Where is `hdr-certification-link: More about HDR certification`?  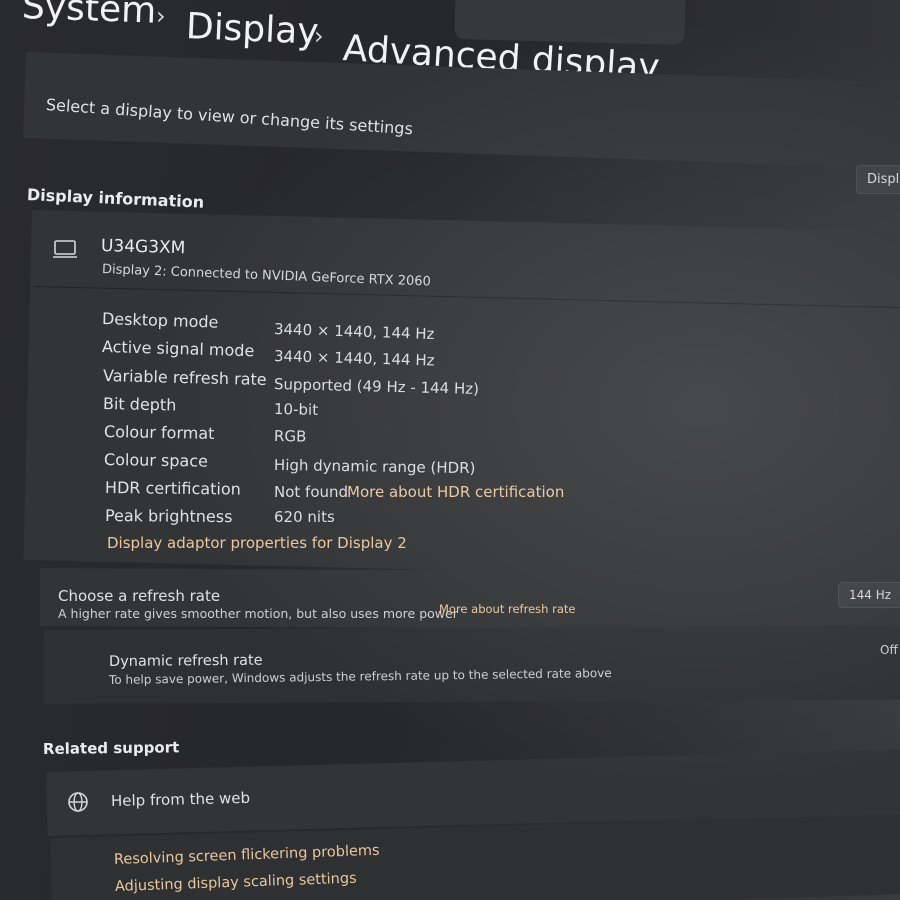 hdr-certification-link: More about HDR certification is located at coordinates (455, 492).